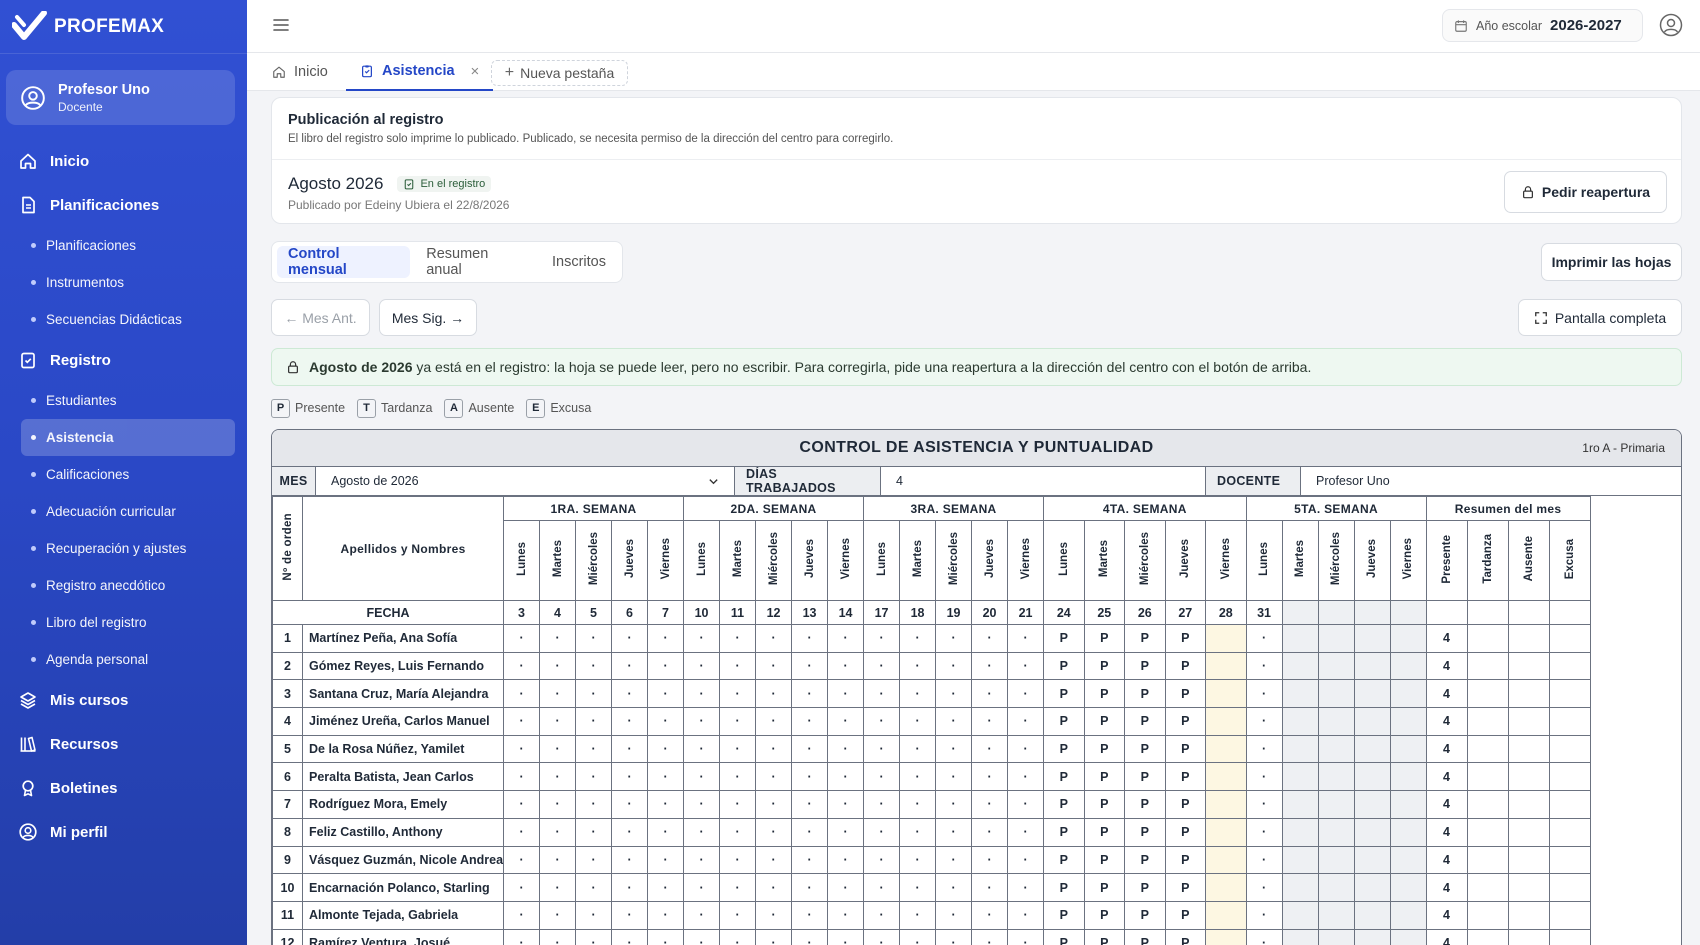 Image resolution: width=1700 pixels, height=945 pixels. Describe the element at coordinates (1226, 749) in the screenshot. I see `attendance-cell` at that location.